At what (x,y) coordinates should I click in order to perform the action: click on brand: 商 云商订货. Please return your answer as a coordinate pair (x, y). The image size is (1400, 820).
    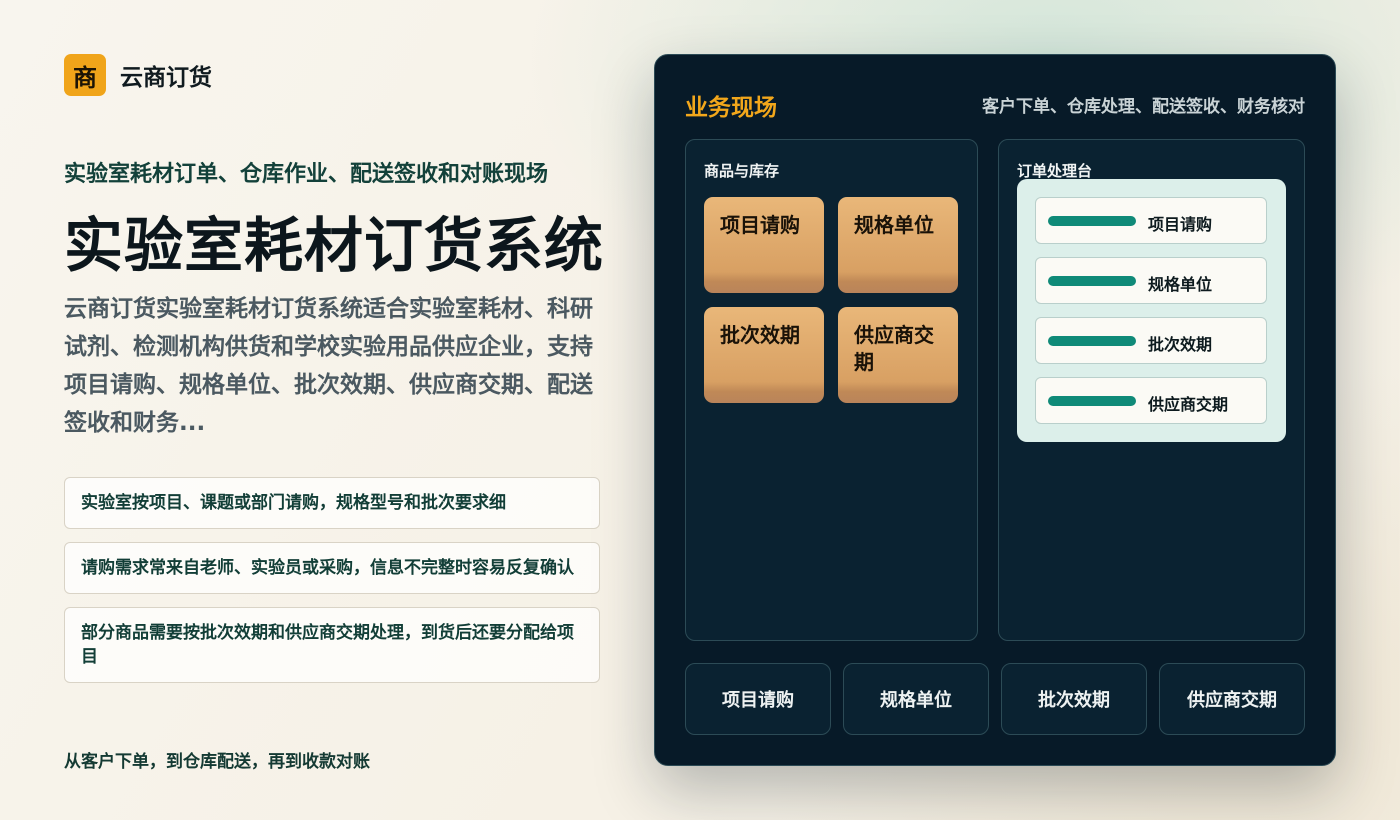
    Looking at the image, I should click on (138, 75).